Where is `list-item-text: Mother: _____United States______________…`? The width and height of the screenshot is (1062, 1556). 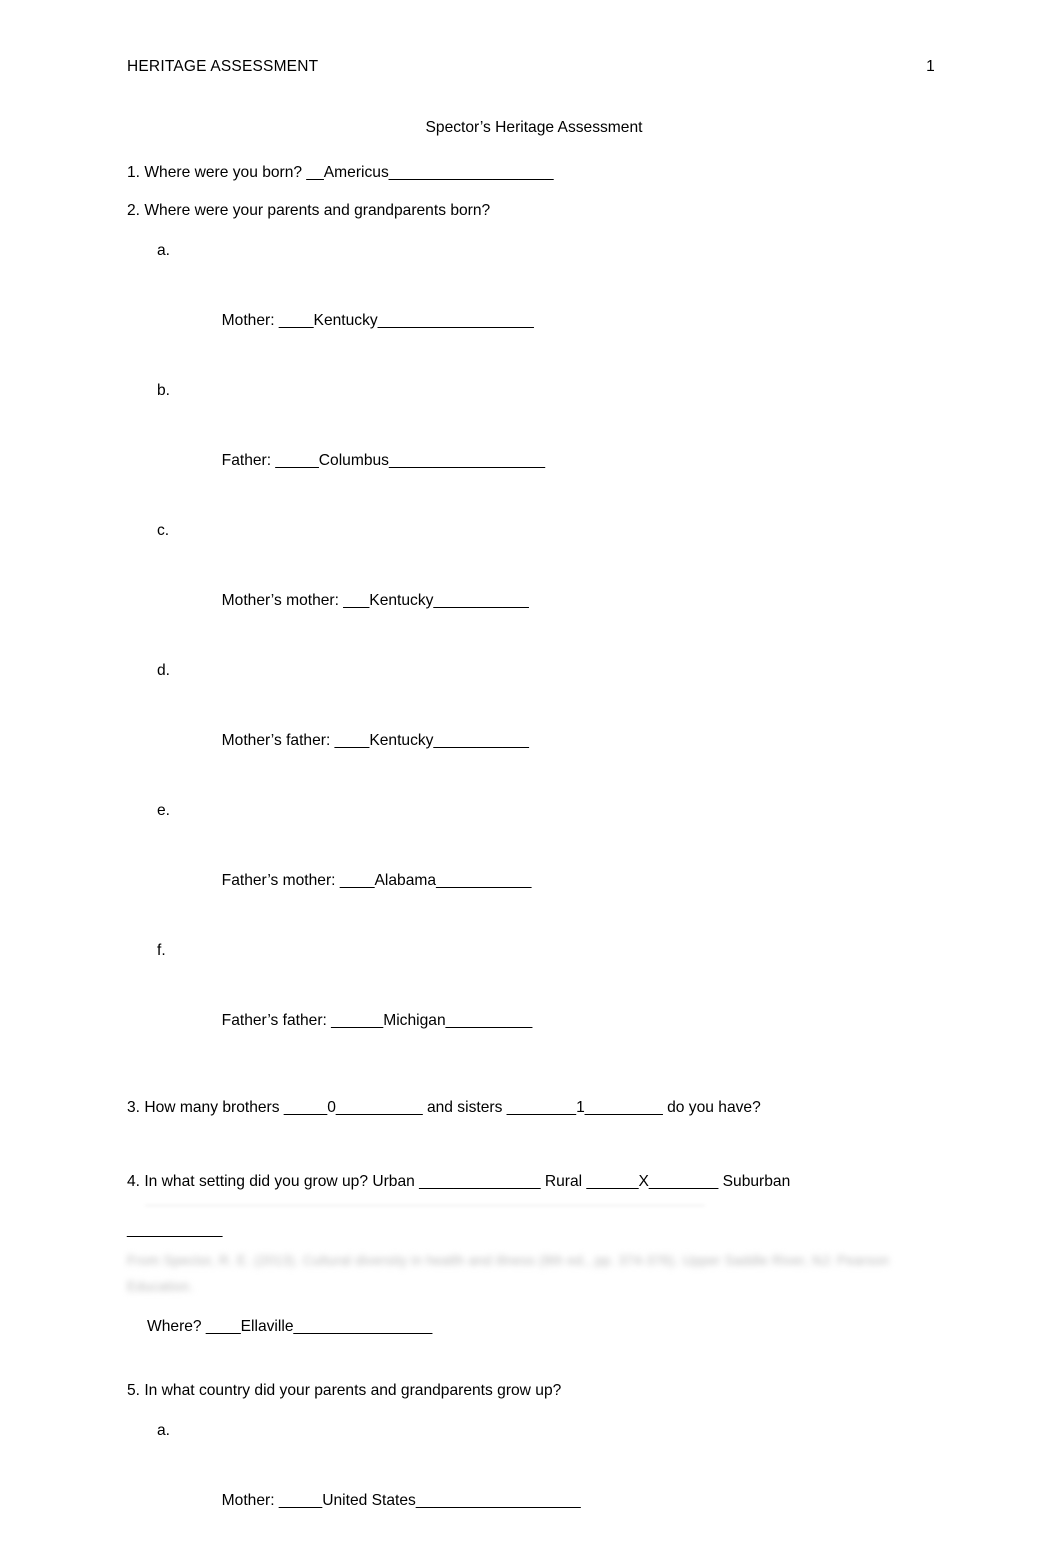
list-item-text: Mother: _____United States______________… is located at coordinates (401, 1501).